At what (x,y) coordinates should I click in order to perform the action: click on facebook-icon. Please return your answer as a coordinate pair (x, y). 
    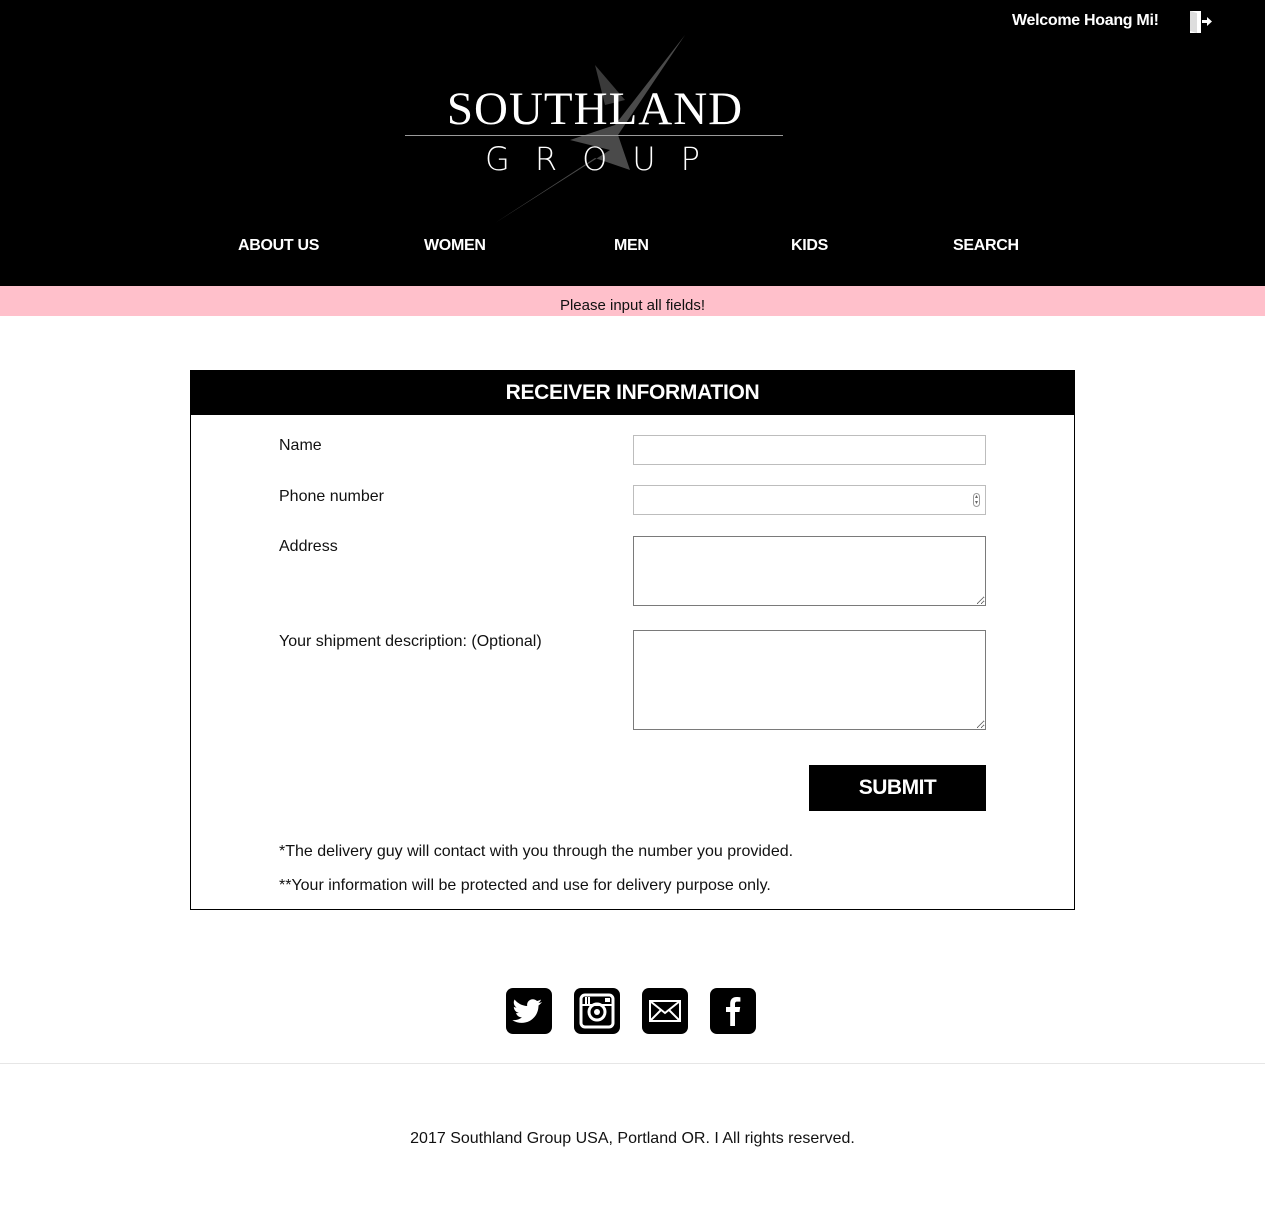
    Looking at the image, I should click on (733, 1011).